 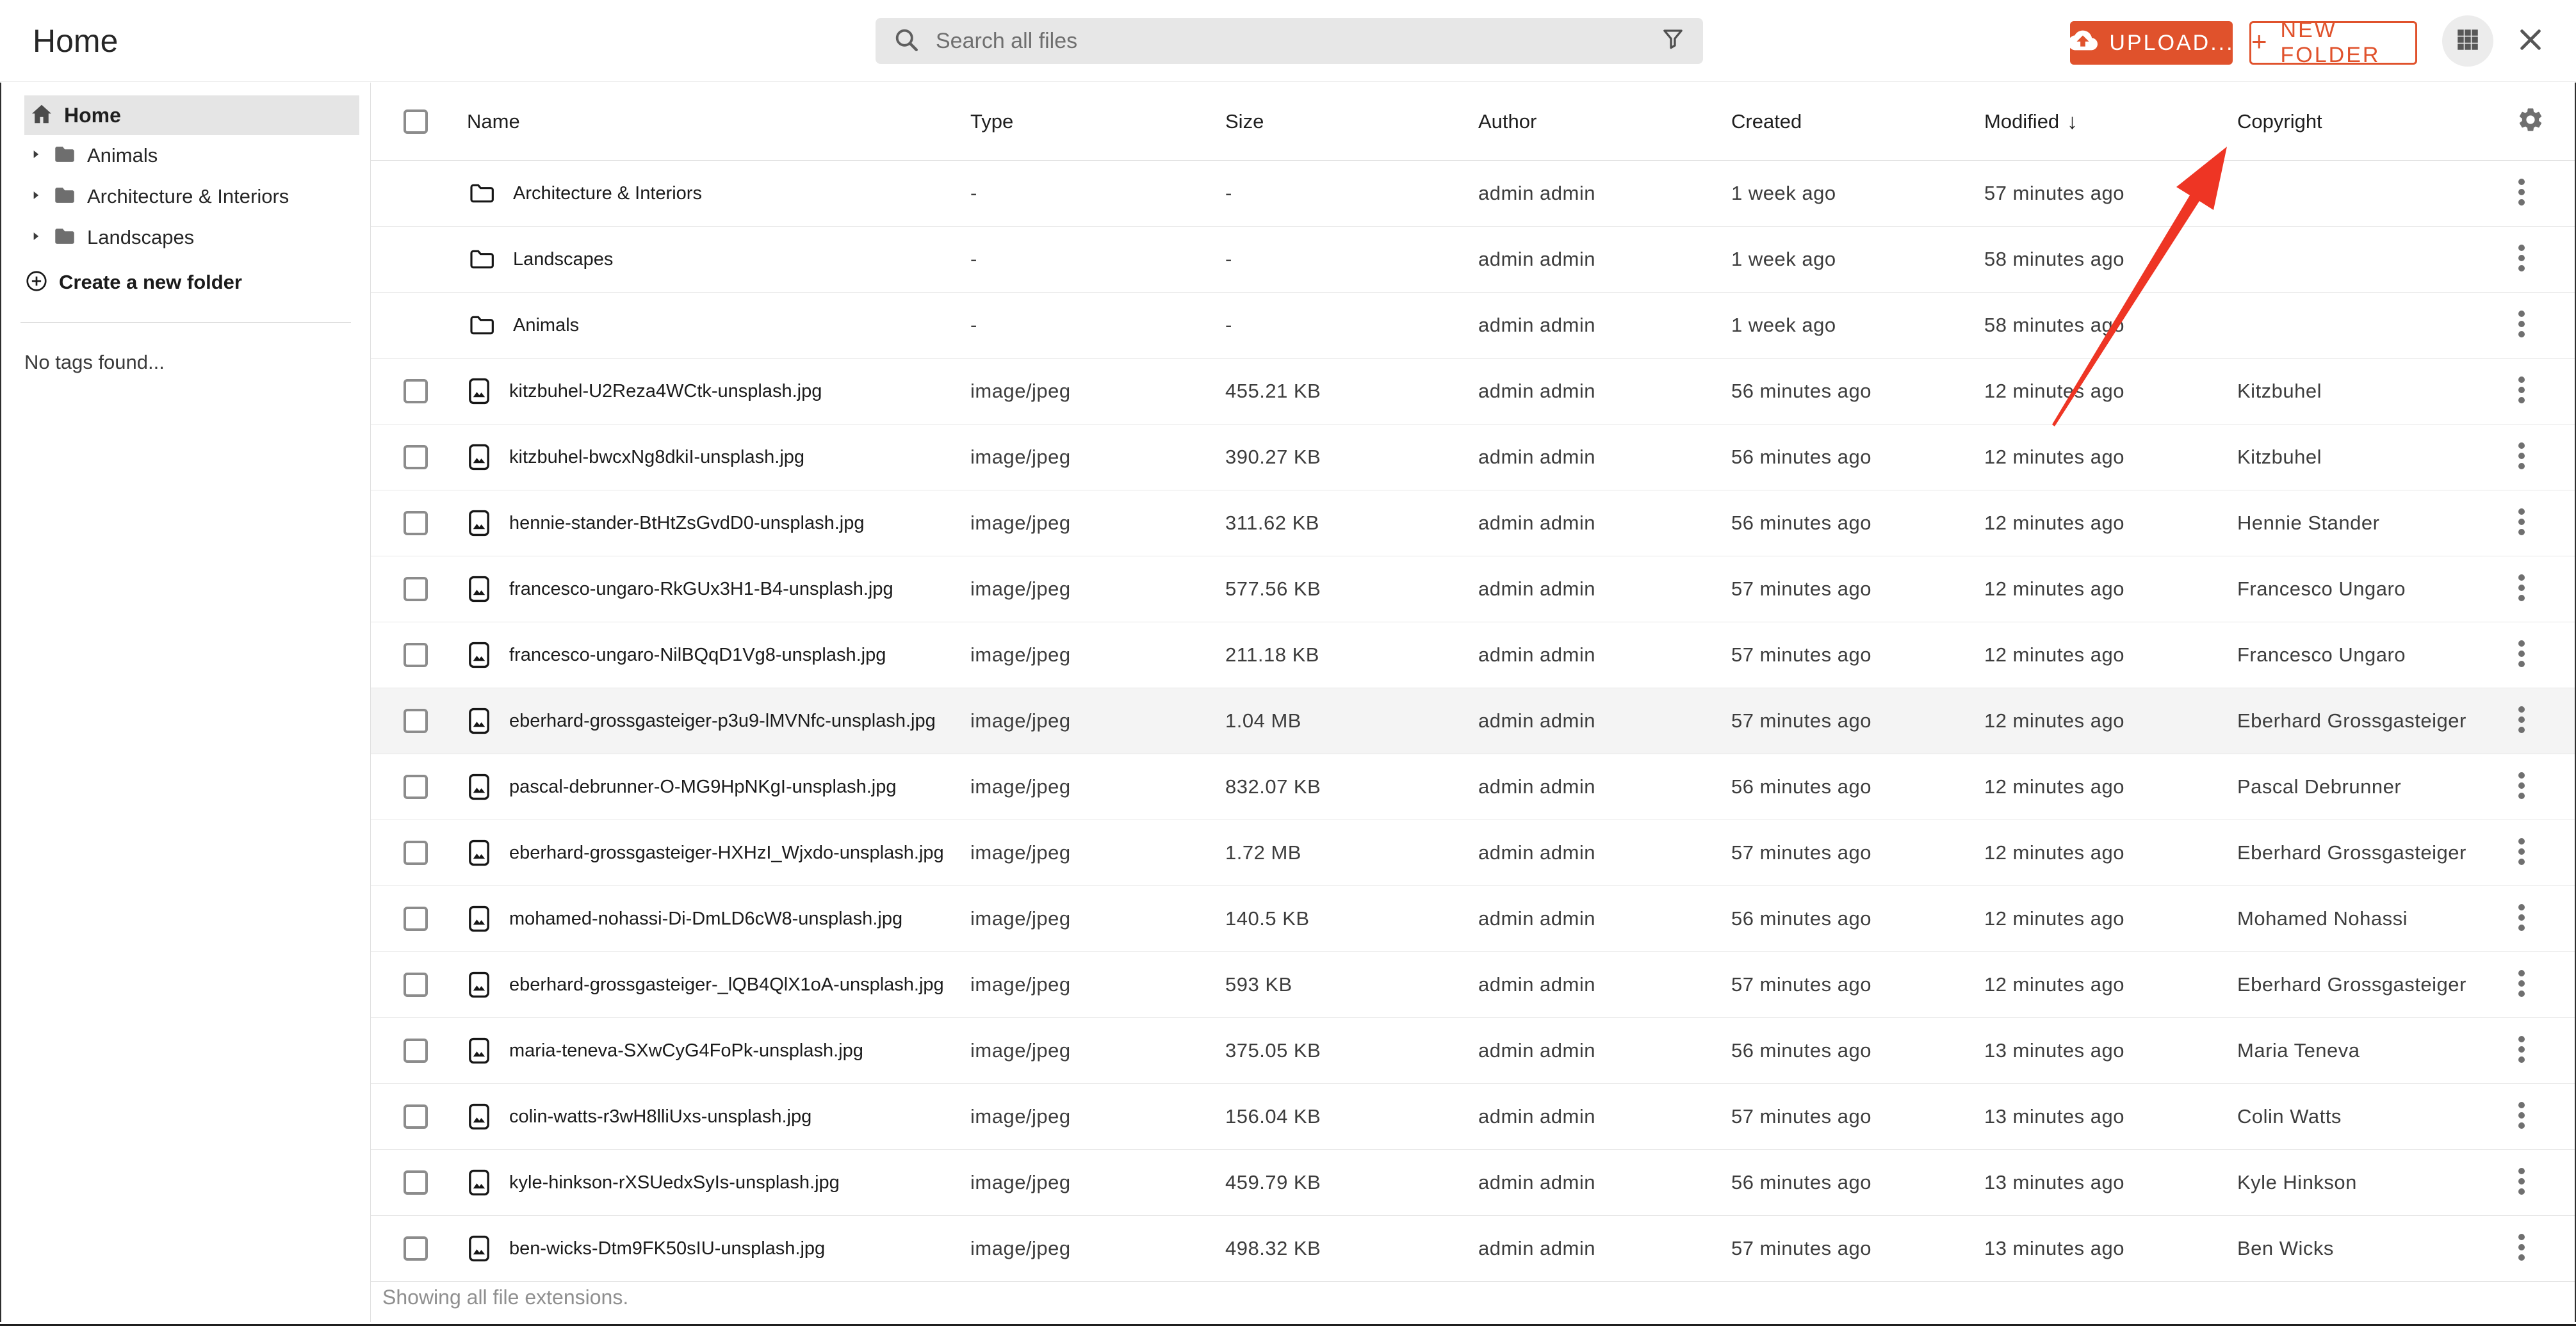 What do you see at coordinates (2333, 42) in the screenshot?
I see `new-folder-button: + NEW FOLDER` at bounding box center [2333, 42].